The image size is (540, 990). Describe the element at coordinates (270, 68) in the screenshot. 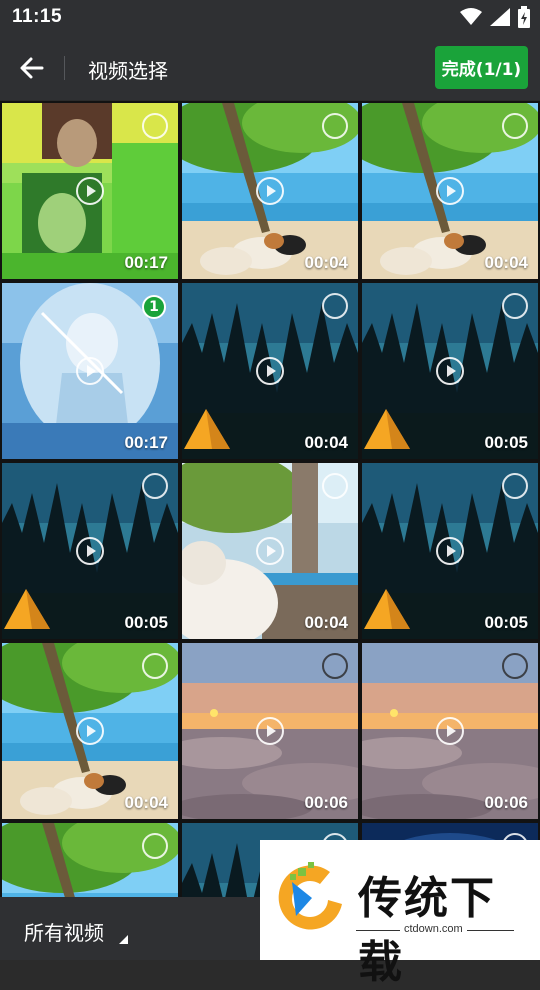

I see `app-bar: 视频选择 完成(1/1)` at that location.